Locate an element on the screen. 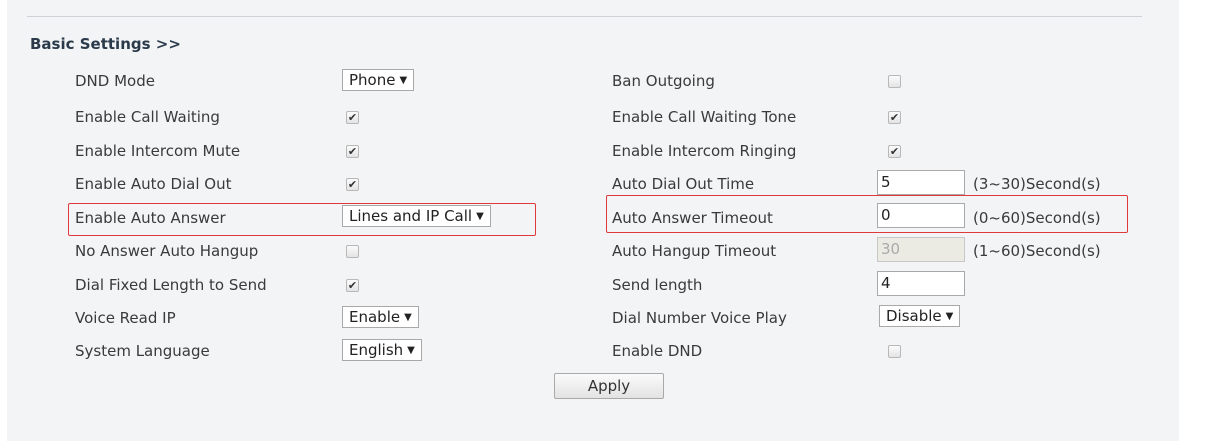 The width and height of the screenshot is (1205, 441). dial-number-voice-play-select: Disable ▼ is located at coordinates (920, 316).